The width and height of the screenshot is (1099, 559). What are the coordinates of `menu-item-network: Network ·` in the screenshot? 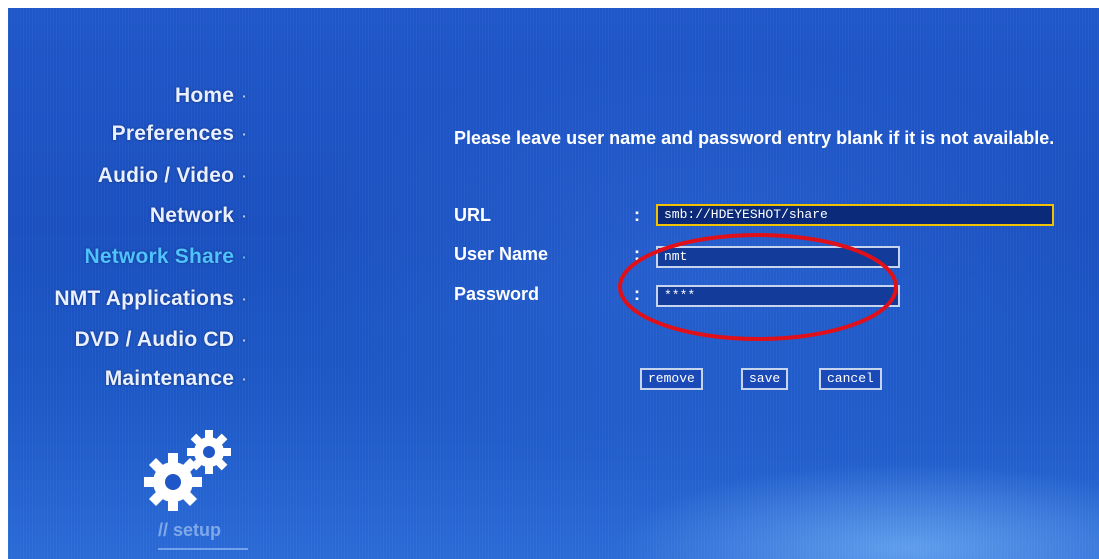 It's located at (198, 216).